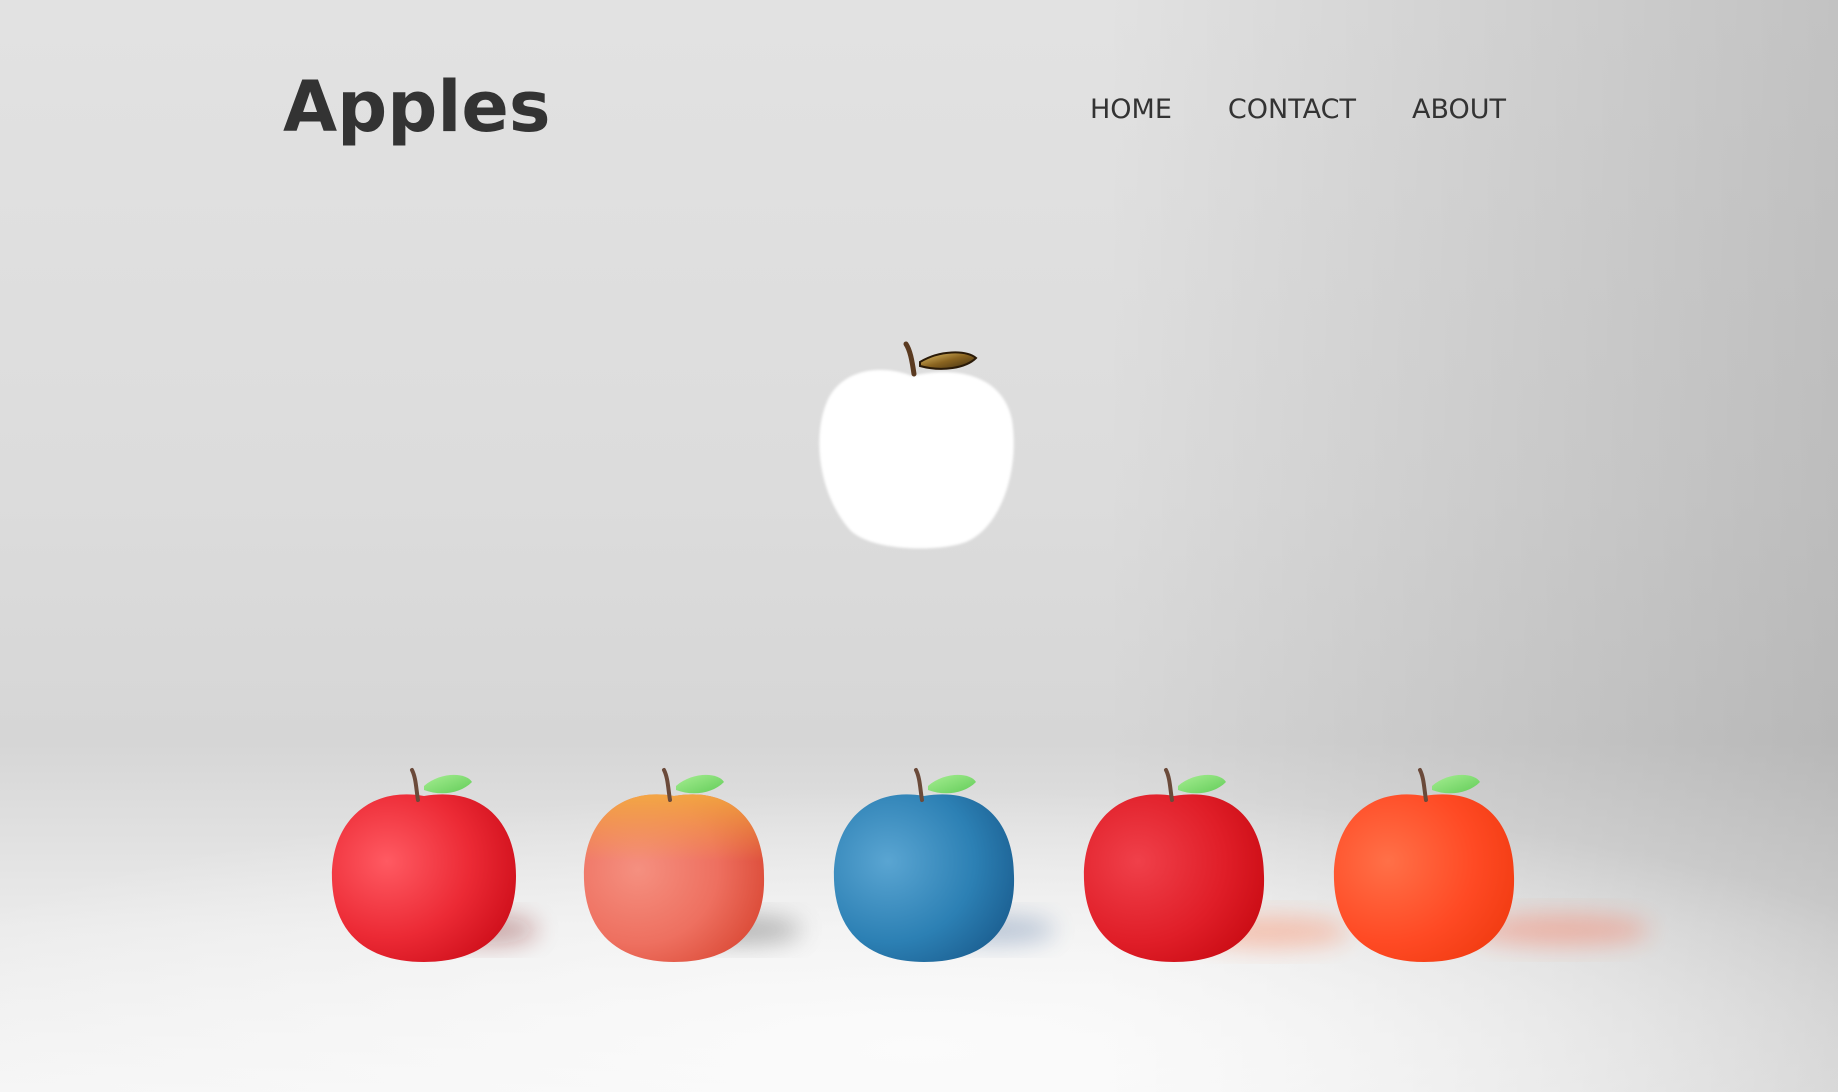 The image size is (1838, 1092). What do you see at coordinates (916, 445) in the screenshot?
I see `featured-white-apple` at bounding box center [916, 445].